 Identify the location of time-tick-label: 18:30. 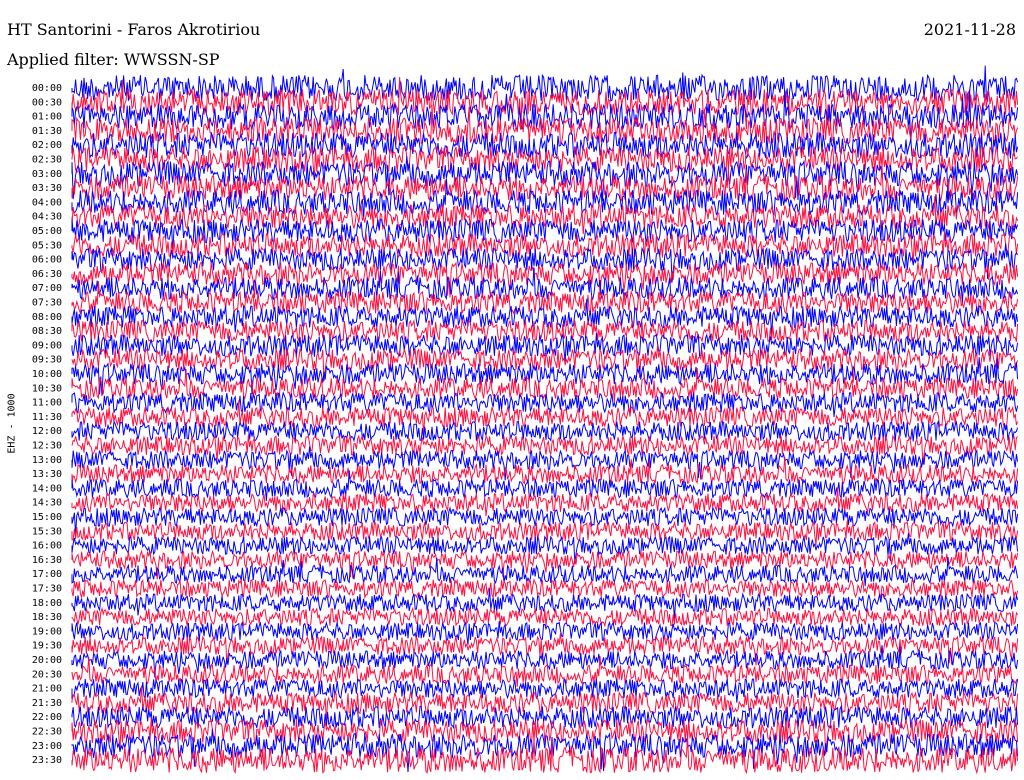
(47, 617).